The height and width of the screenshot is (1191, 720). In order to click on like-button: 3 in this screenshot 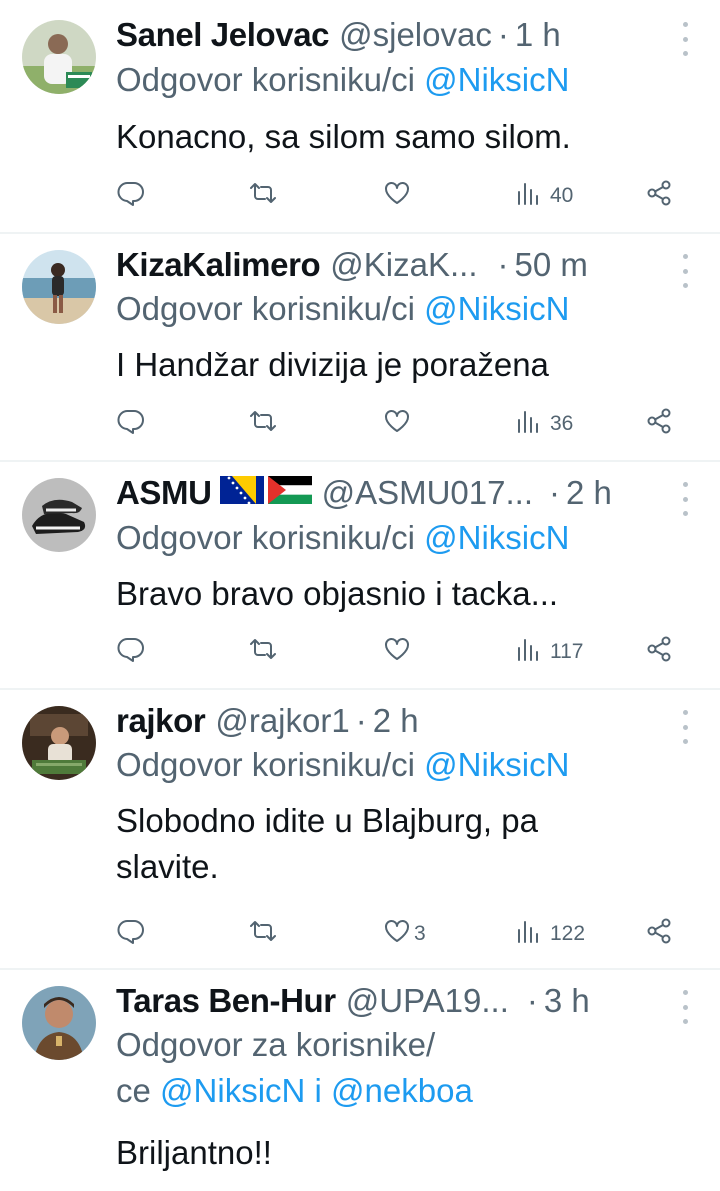, I will do `click(404, 934)`.